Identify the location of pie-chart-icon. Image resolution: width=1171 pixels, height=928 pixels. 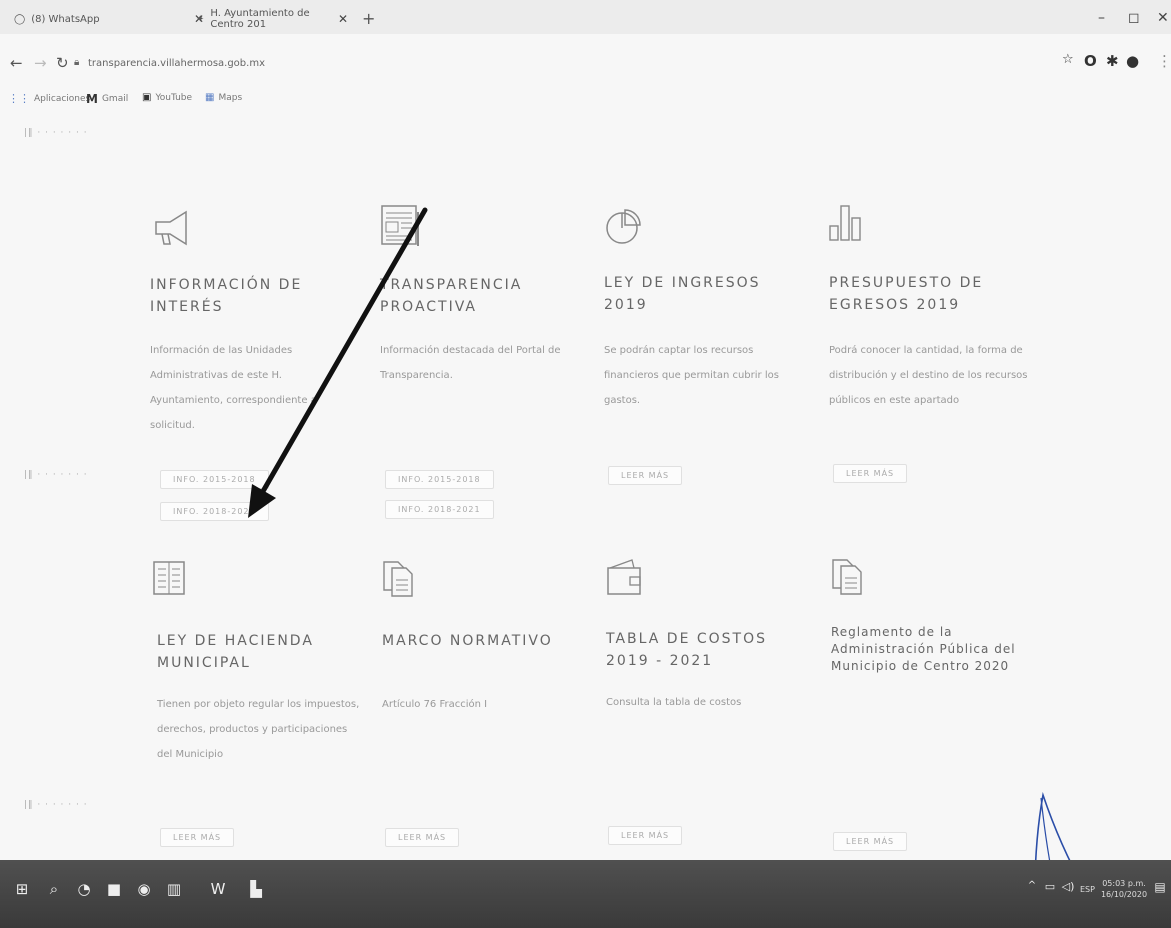
(623, 226).